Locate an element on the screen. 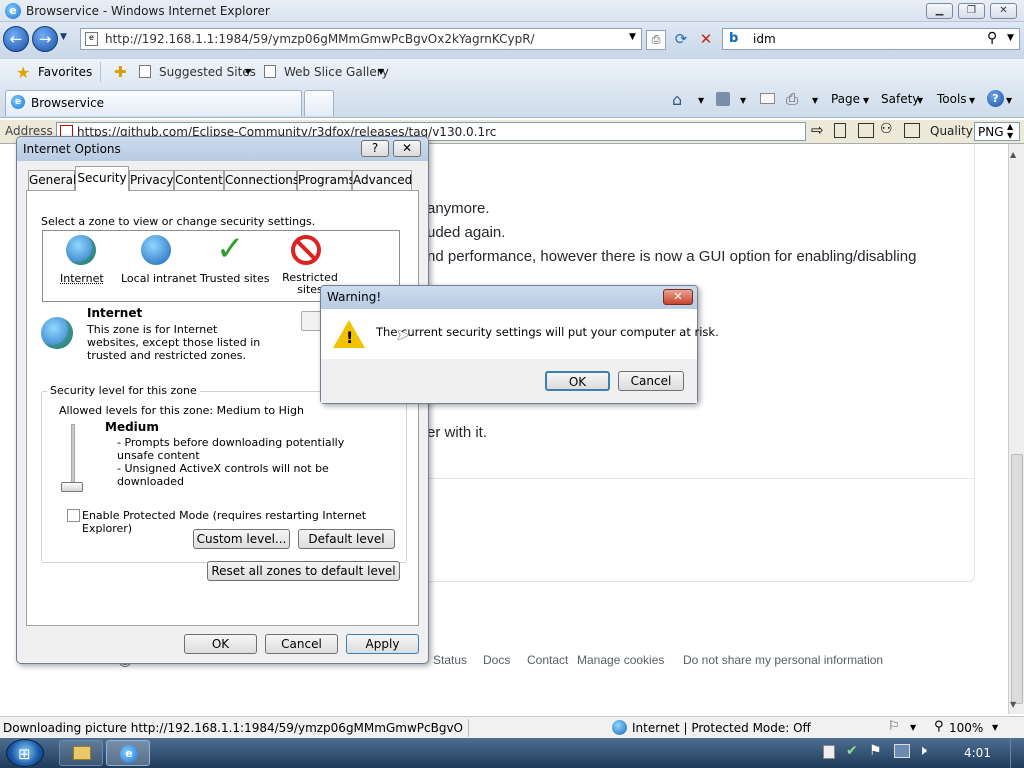 The image size is (1024, 768). refresh-icon: ⟳ is located at coordinates (681, 40).